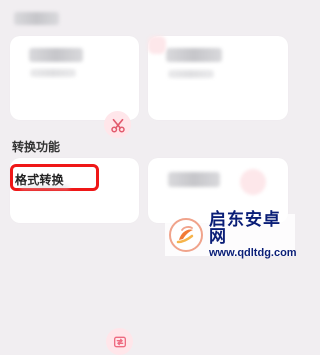  I want to click on watermark: 启东安卓网 www.qdltdg.com, so click(231, 234).